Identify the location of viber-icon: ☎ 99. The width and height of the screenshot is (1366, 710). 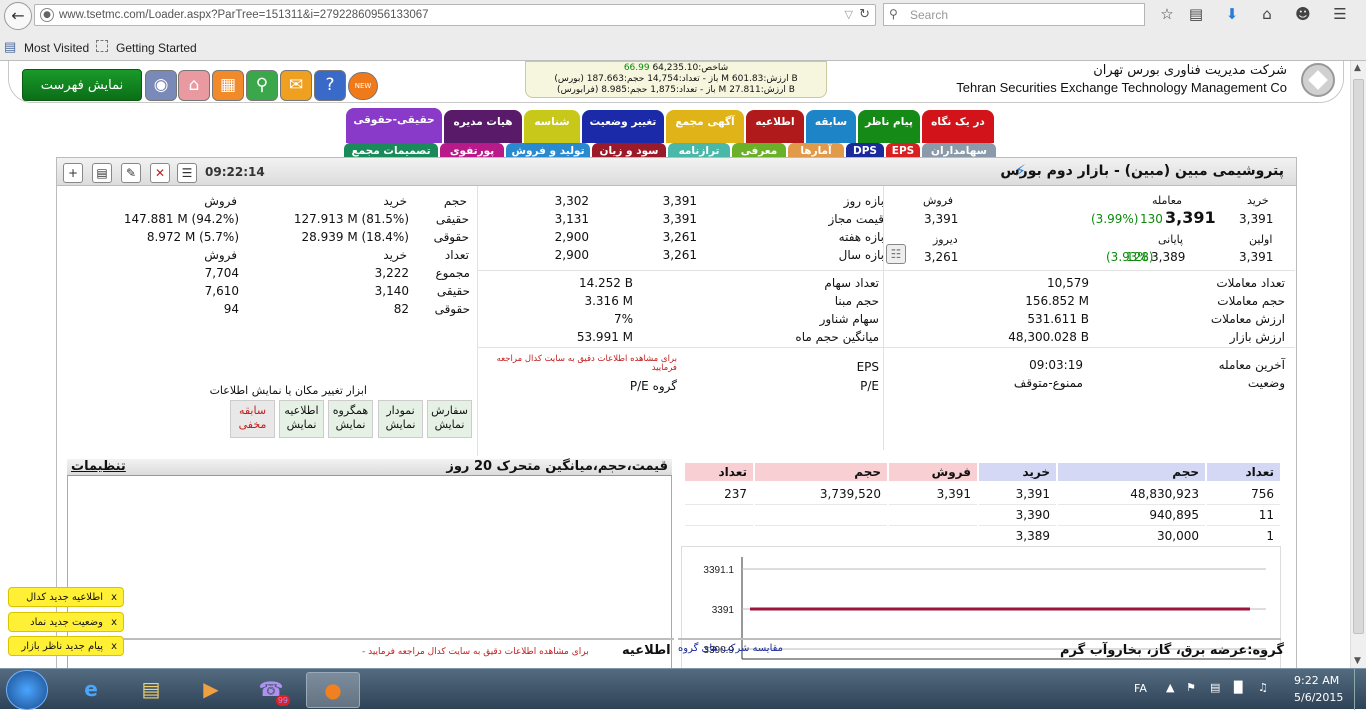
(271, 690).